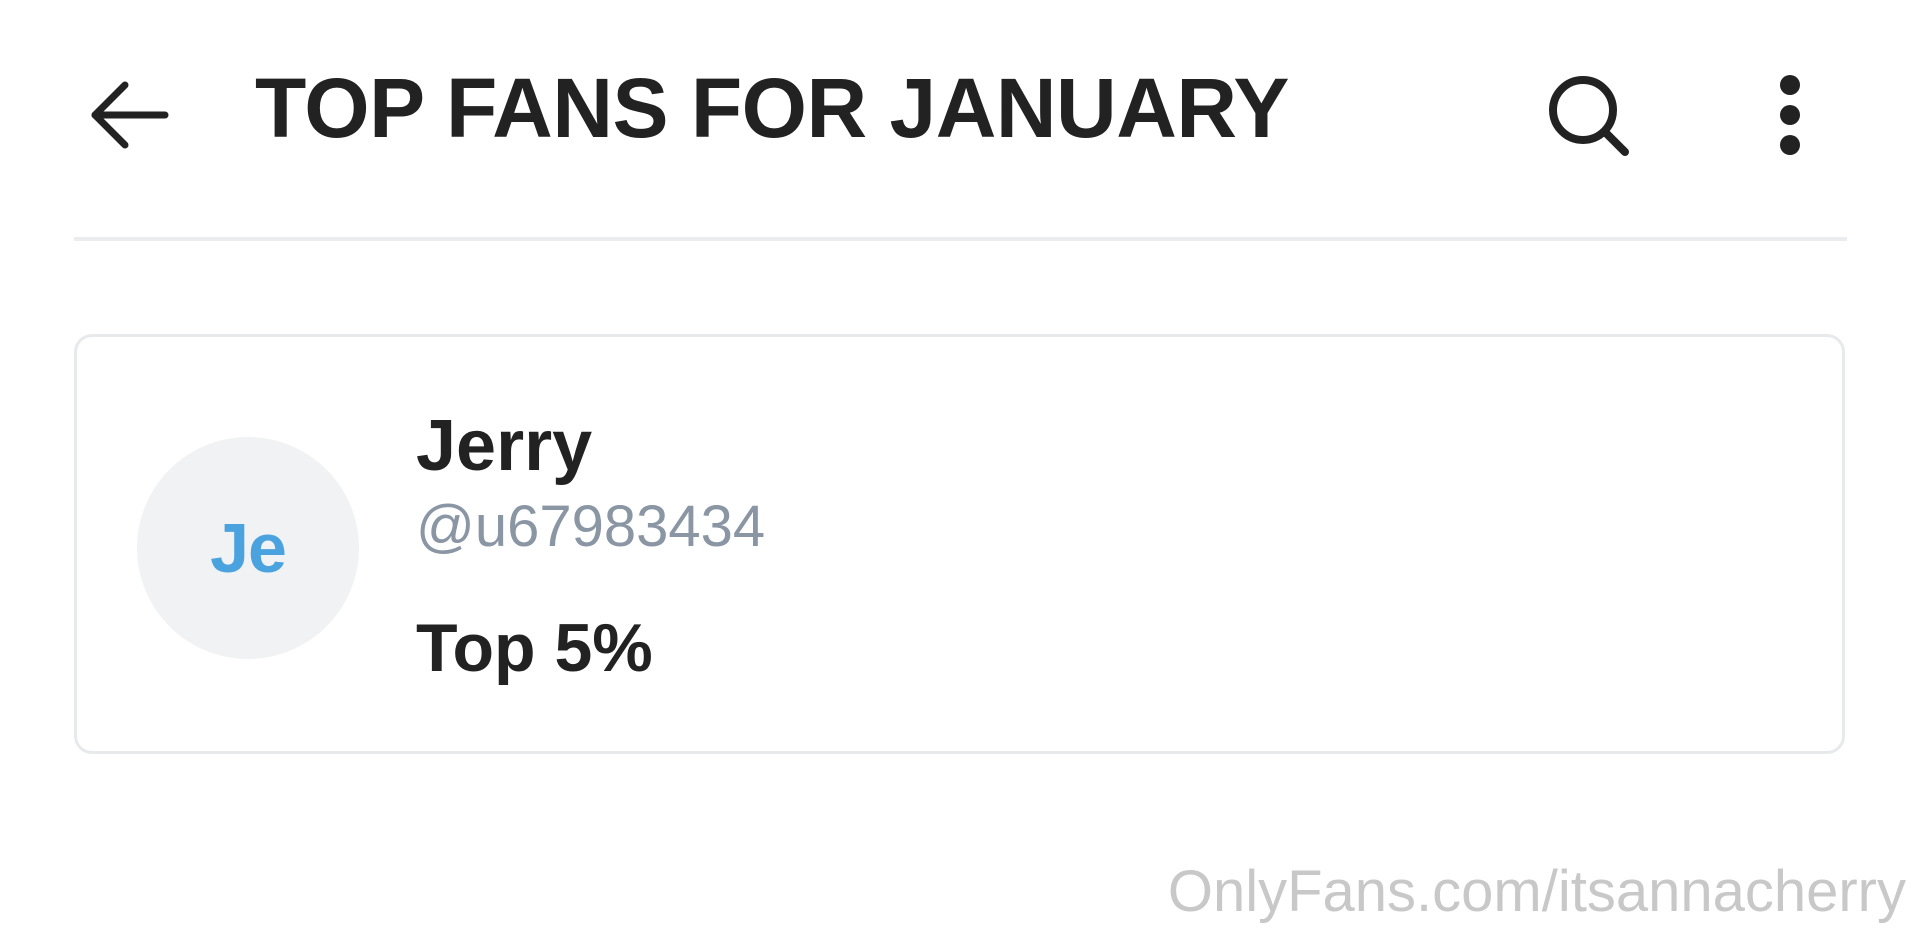 This screenshot has height=938, width=1920. I want to click on avatar-initials: Je, so click(248, 548).